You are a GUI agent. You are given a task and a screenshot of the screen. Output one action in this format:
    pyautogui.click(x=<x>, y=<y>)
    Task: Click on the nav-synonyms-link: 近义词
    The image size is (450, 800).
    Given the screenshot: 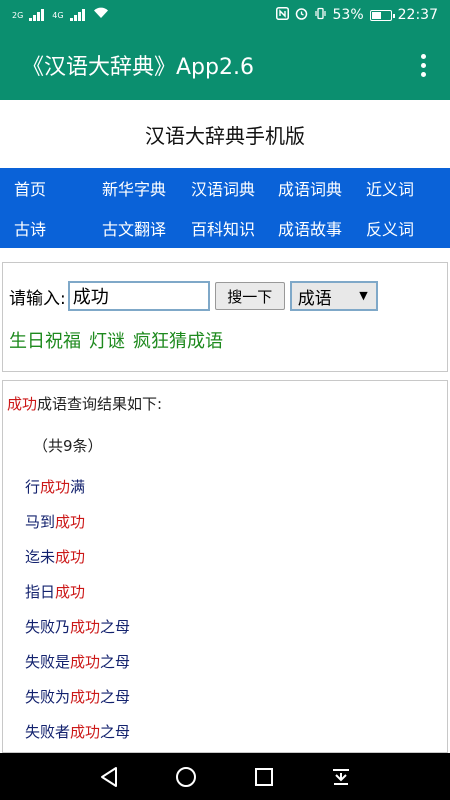 What is the action you would take?
    pyautogui.click(x=390, y=188)
    